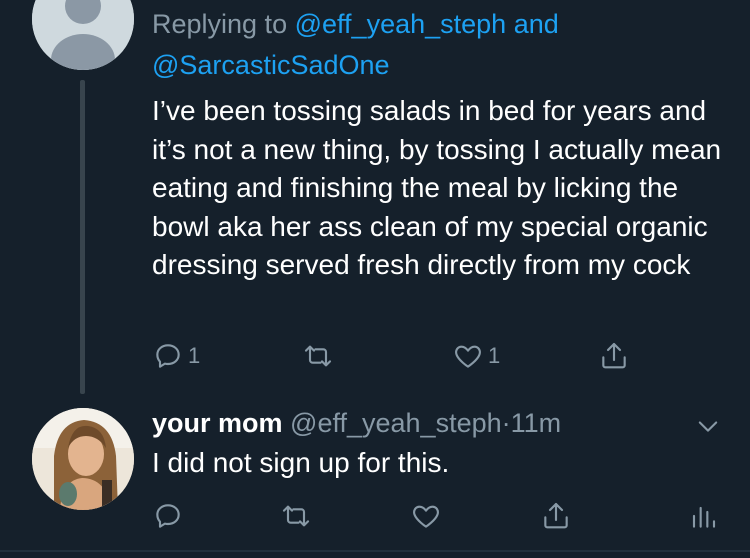 The image size is (750, 558). I want to click on avatar, so click(83, 459).